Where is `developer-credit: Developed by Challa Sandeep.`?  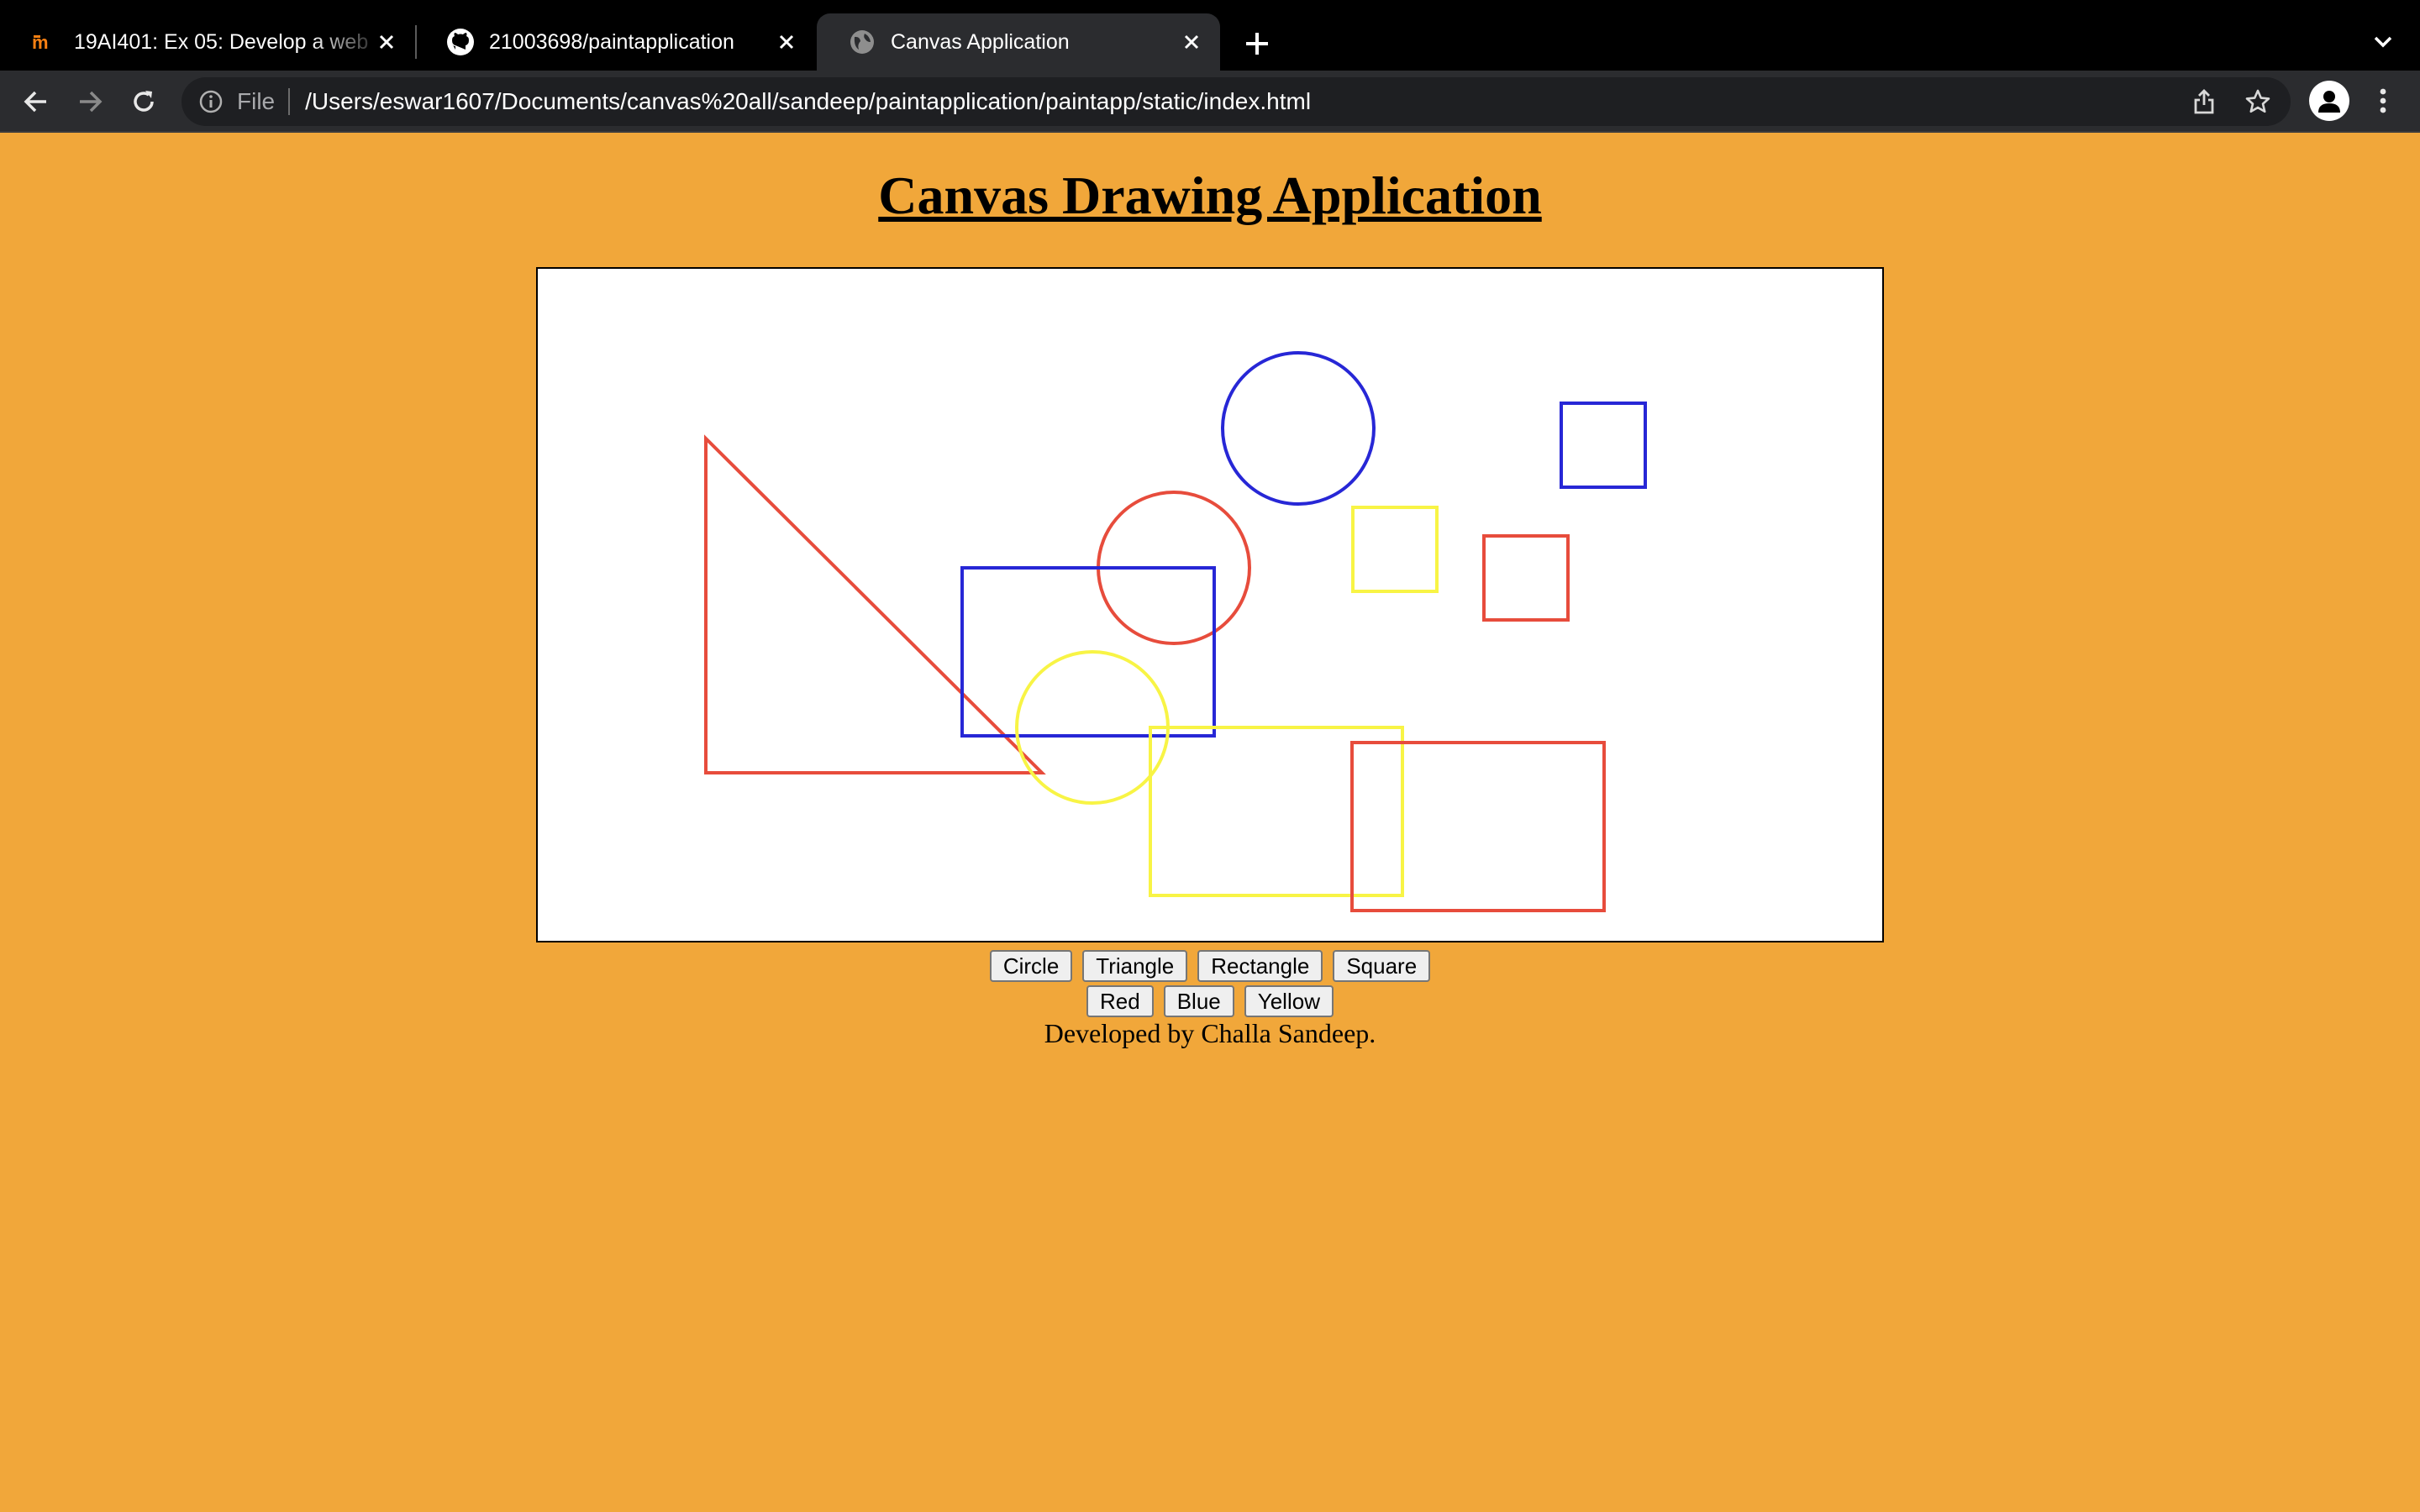
developer-credit: Developed by Challa Sandeep. is located at coordinates (1210, 1033).